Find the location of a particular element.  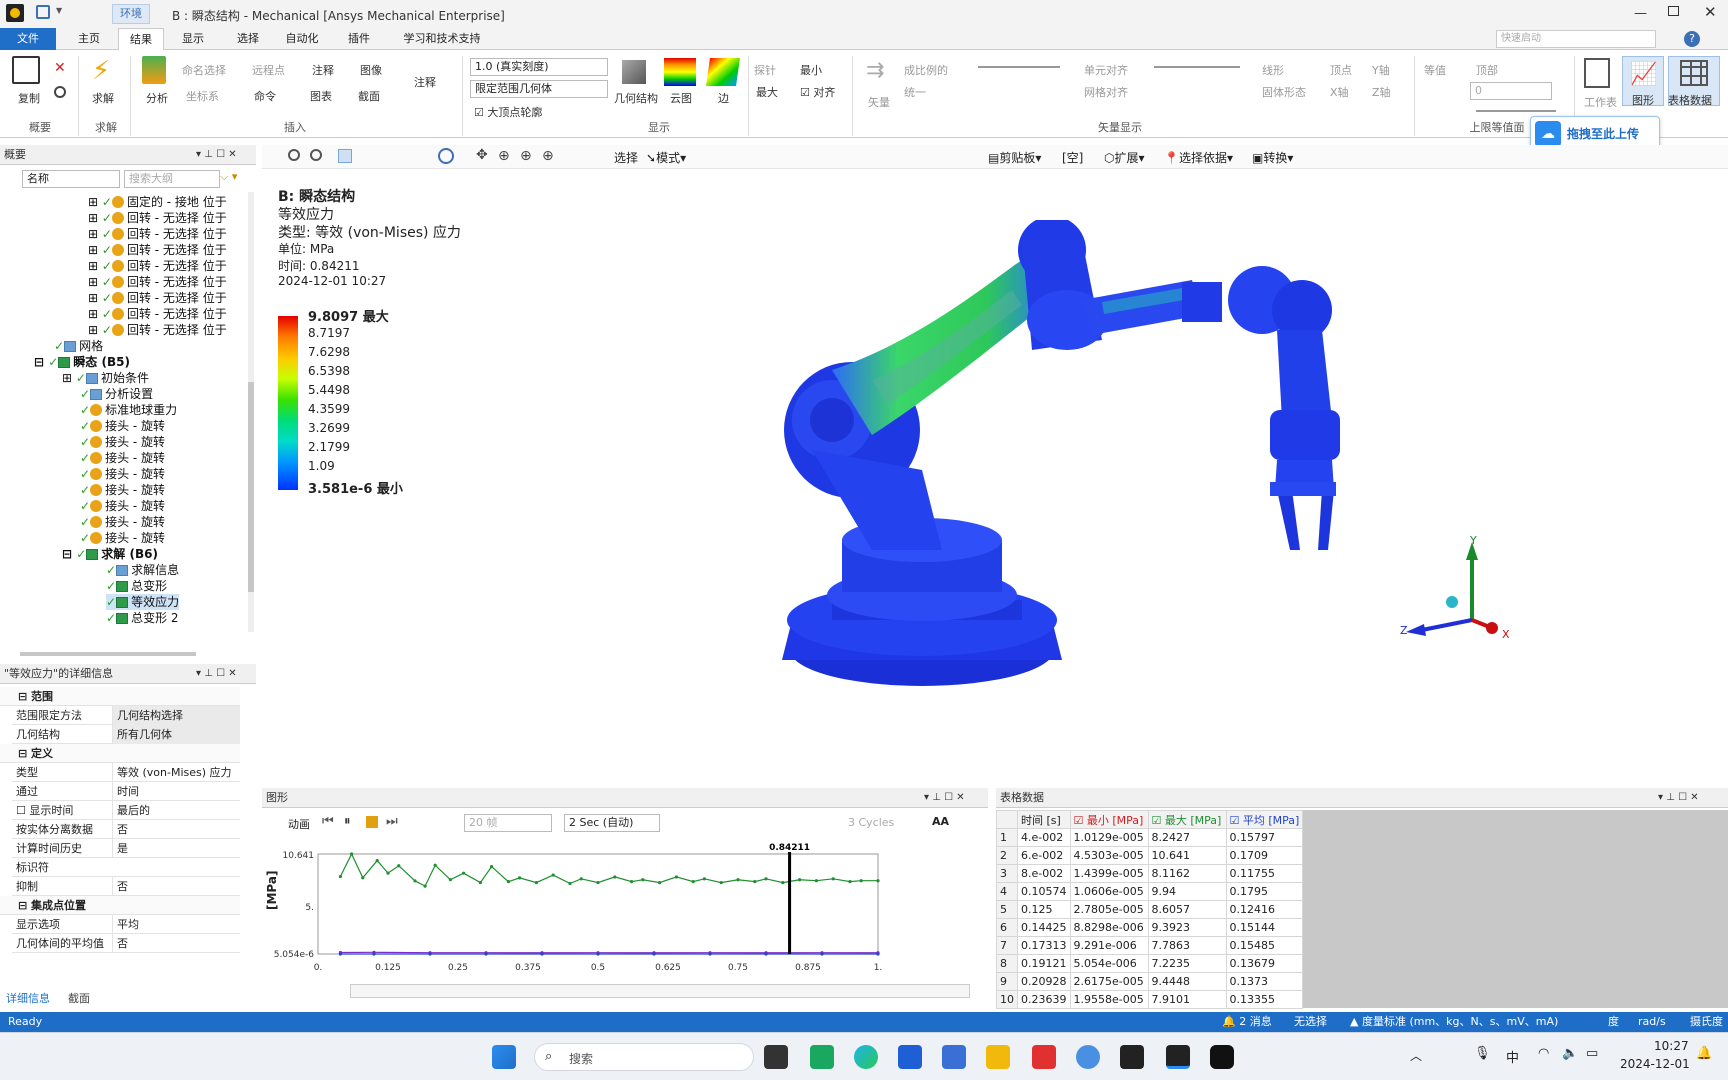

table-column-header: ☑ 平均 [MPa] is located at coordinates (1264, 819).